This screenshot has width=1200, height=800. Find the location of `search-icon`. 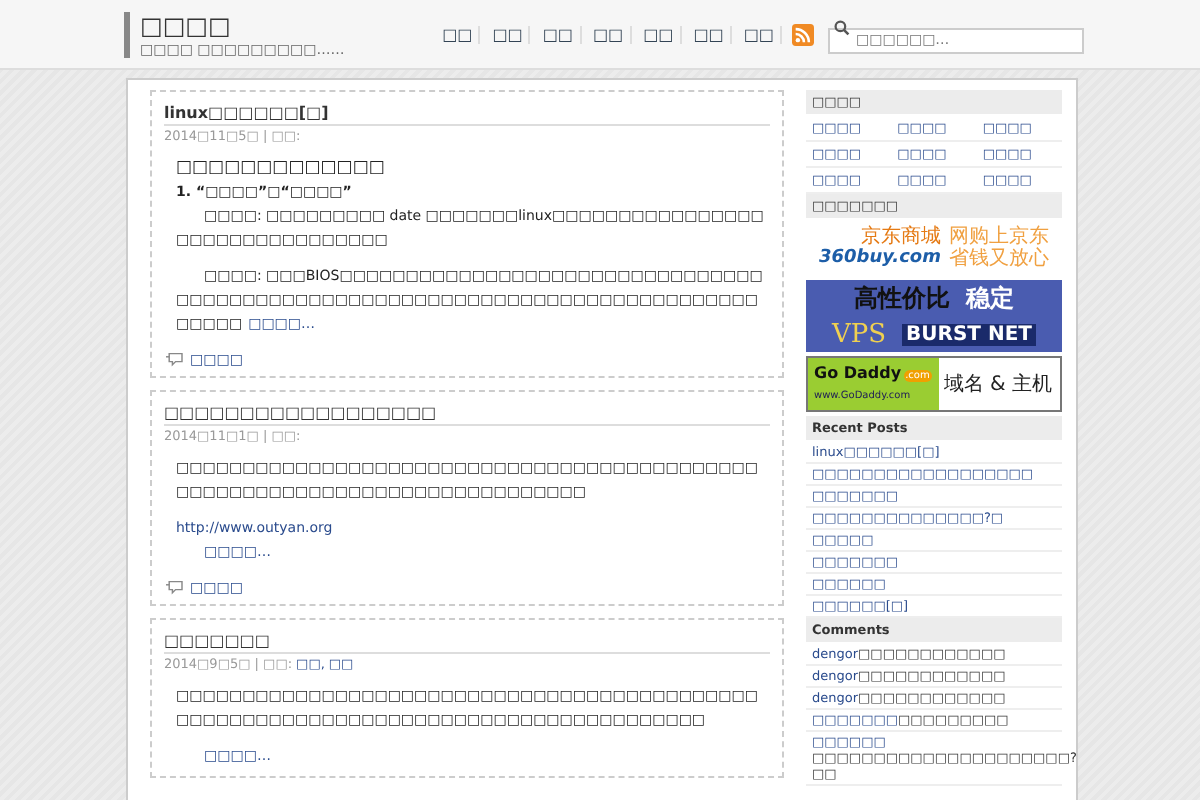

search-icon is located at coordinates (842, 27).